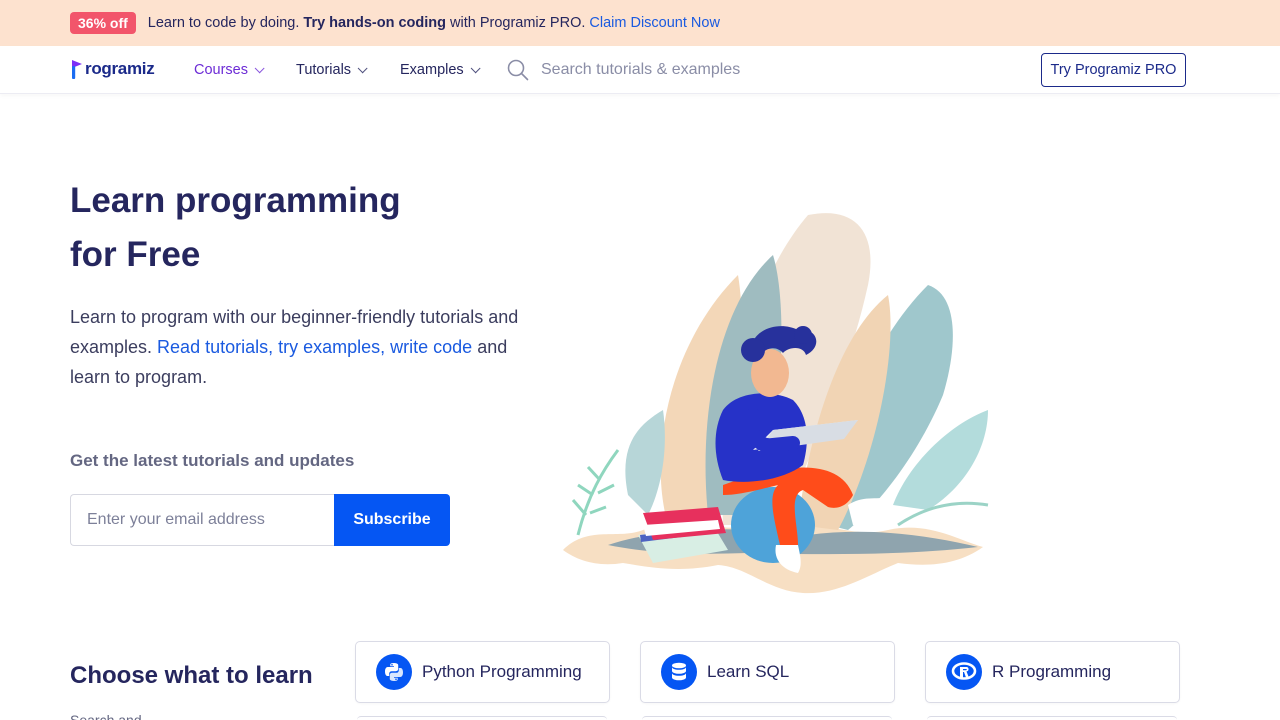  I want to click on hero-title-line2: for Free, so click(135, 254).